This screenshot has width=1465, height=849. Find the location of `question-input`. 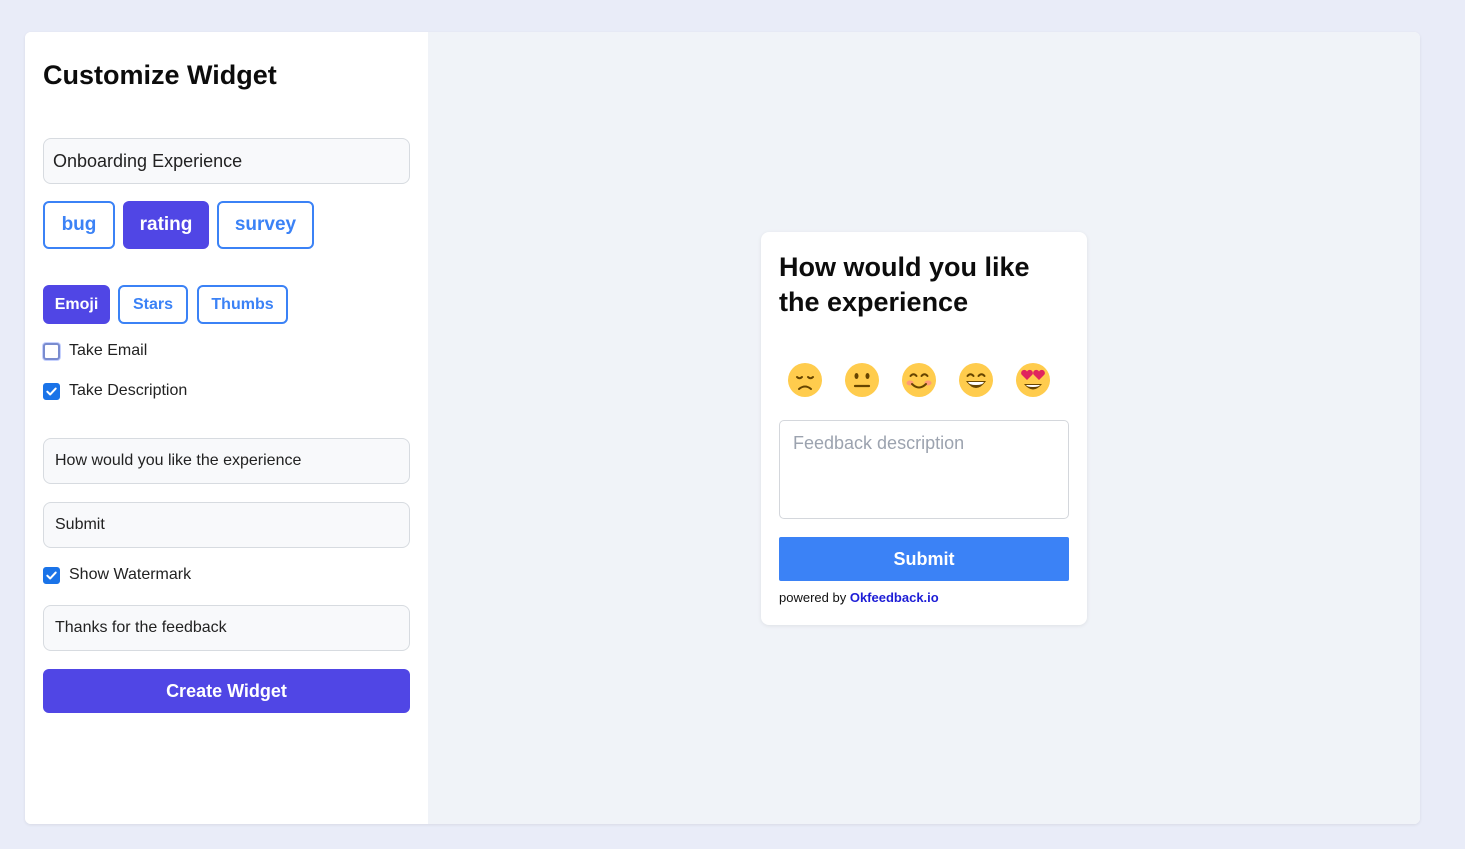

question-input is located at coordinates (226, 461).